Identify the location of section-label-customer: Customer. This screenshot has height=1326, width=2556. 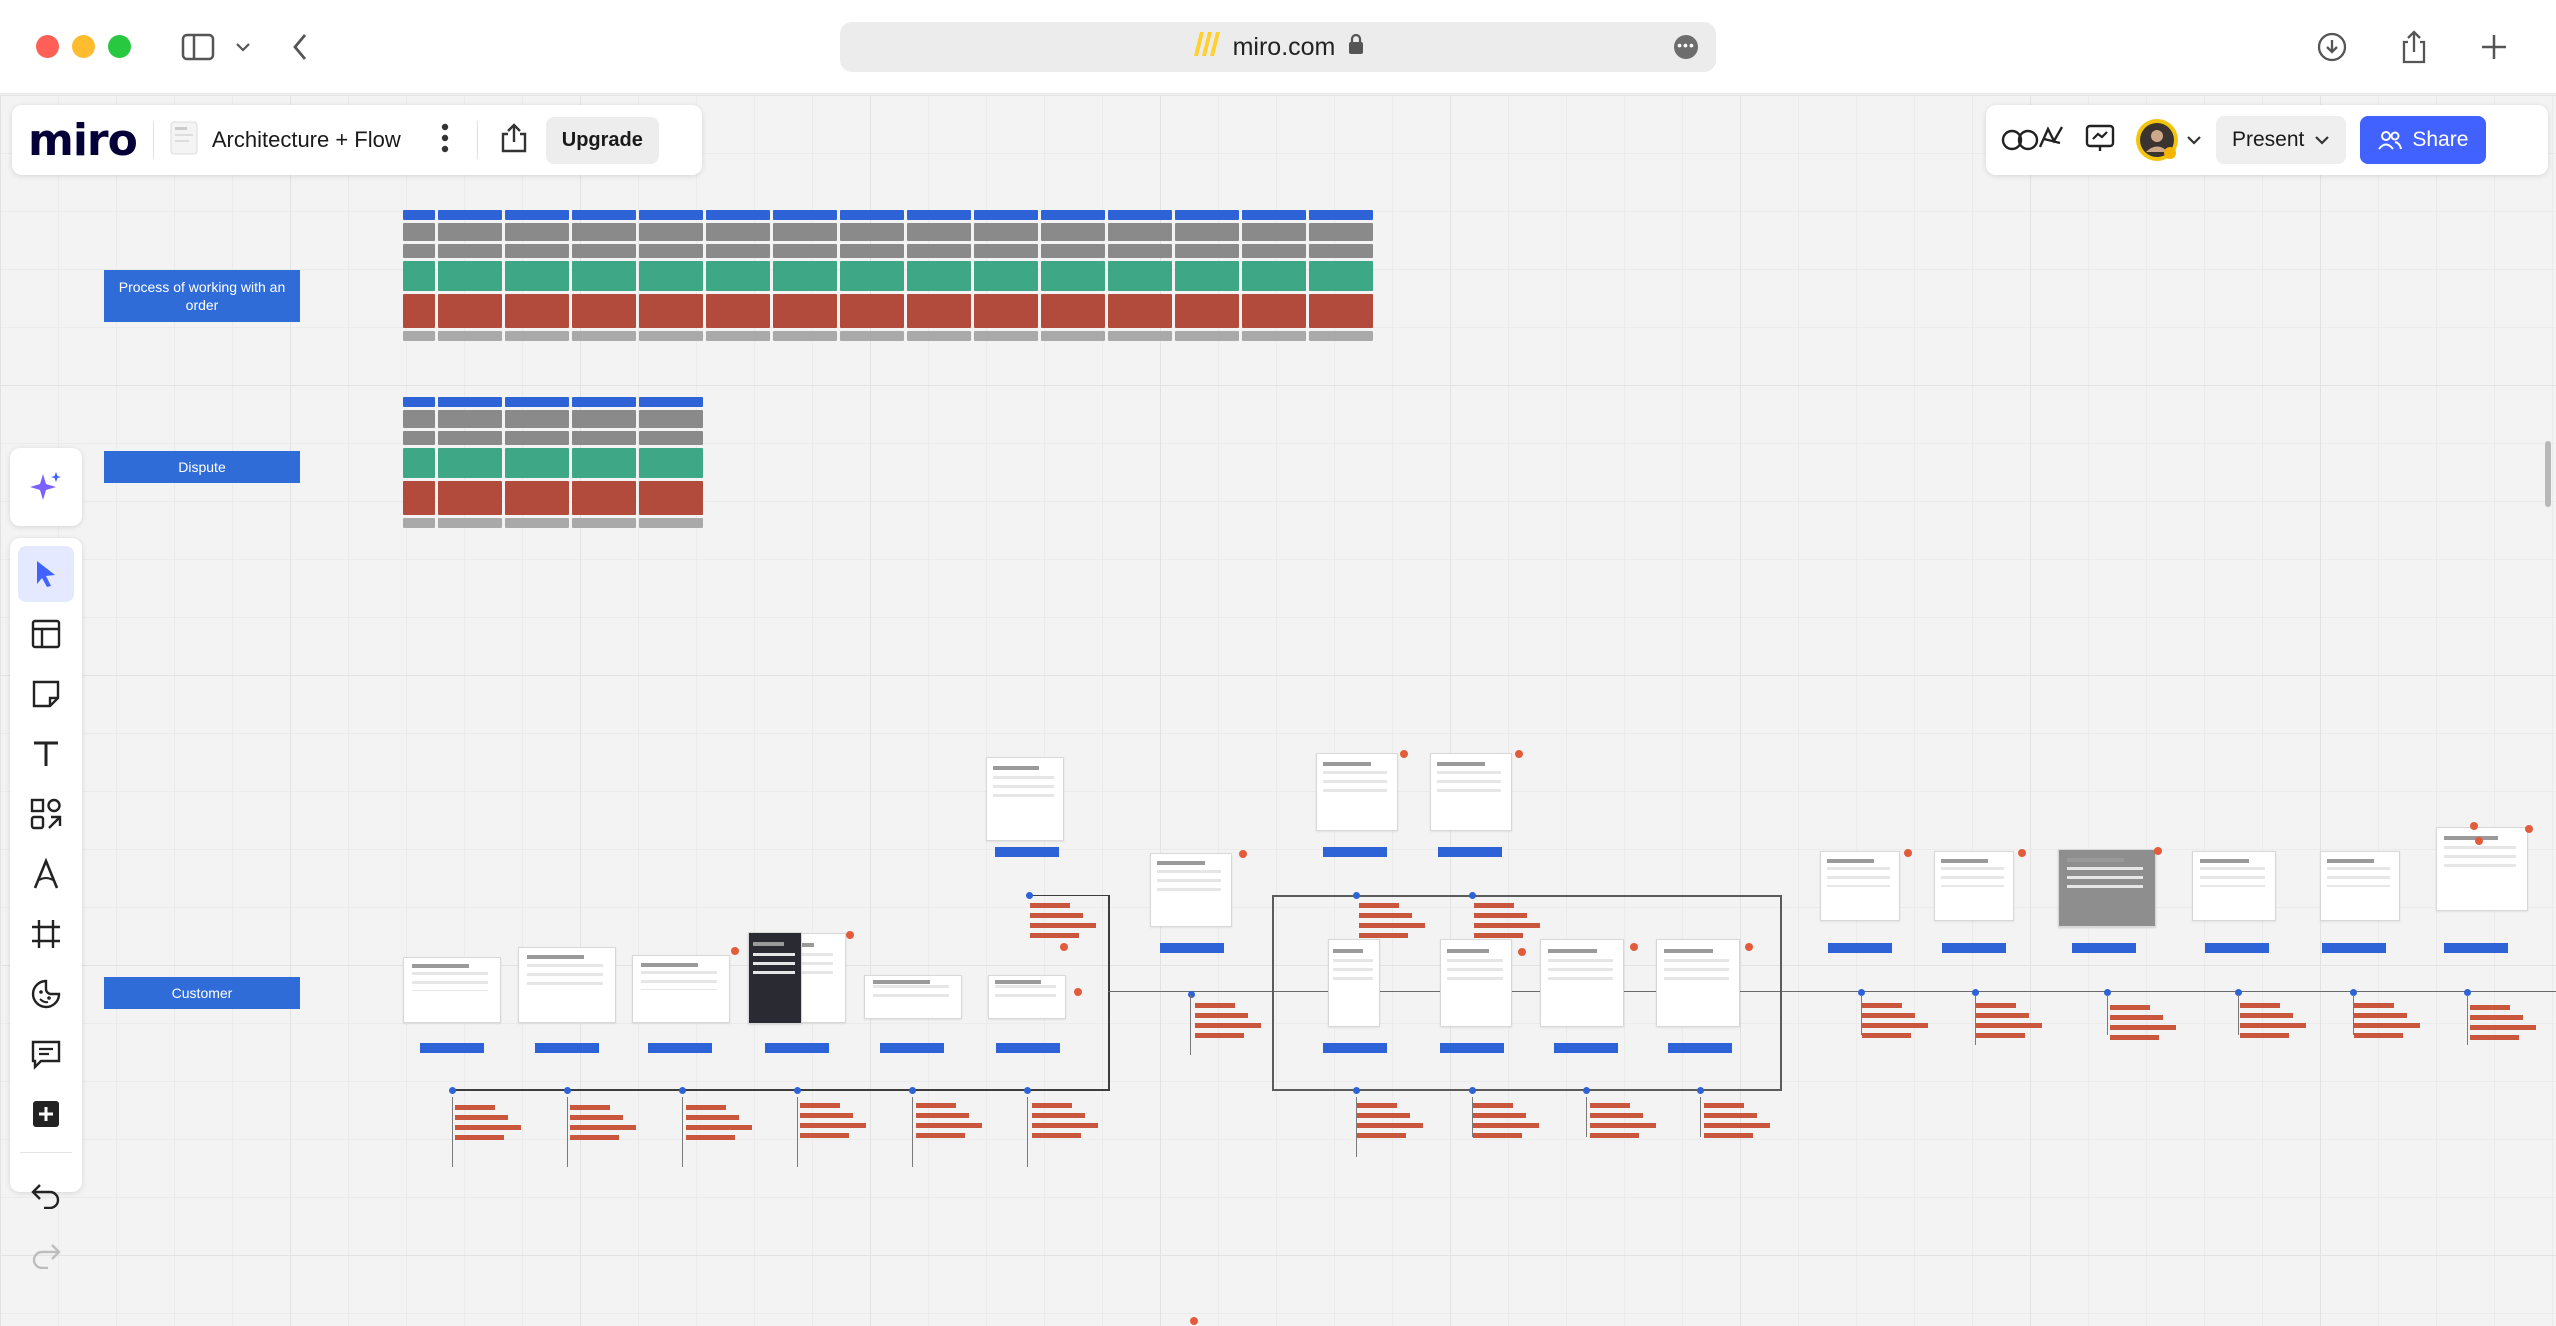
(202, 993).